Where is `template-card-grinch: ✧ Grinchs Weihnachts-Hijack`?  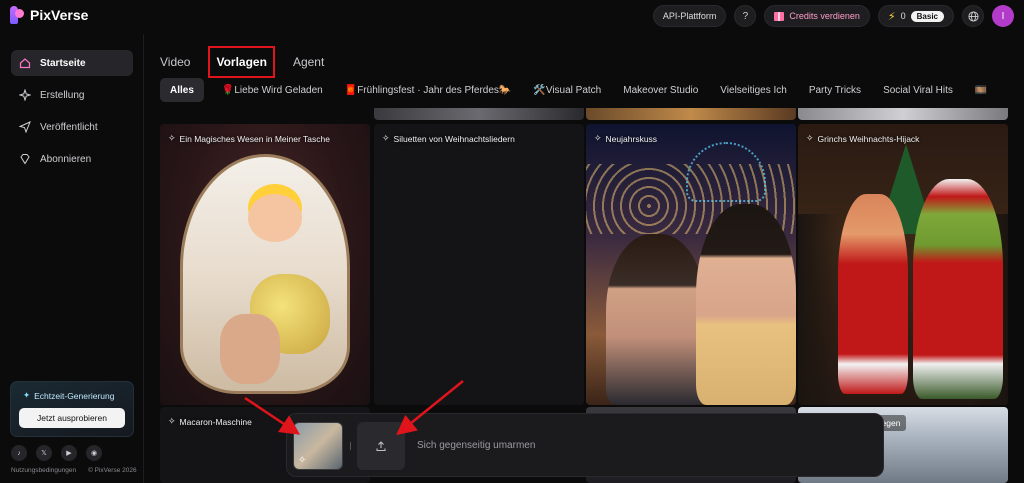 template-card-grinch: ✧ Grinchs Weihnachts-Hijack is located at coordinates (903, 264).